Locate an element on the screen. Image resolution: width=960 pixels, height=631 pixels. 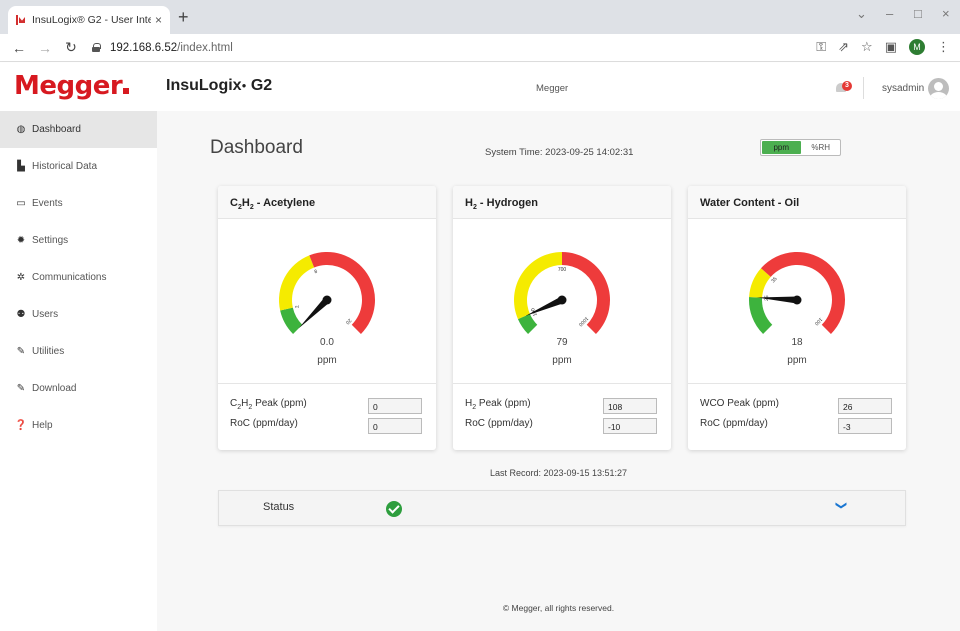
card-title: Water Content - Oil is located at coordinates (797, 202).